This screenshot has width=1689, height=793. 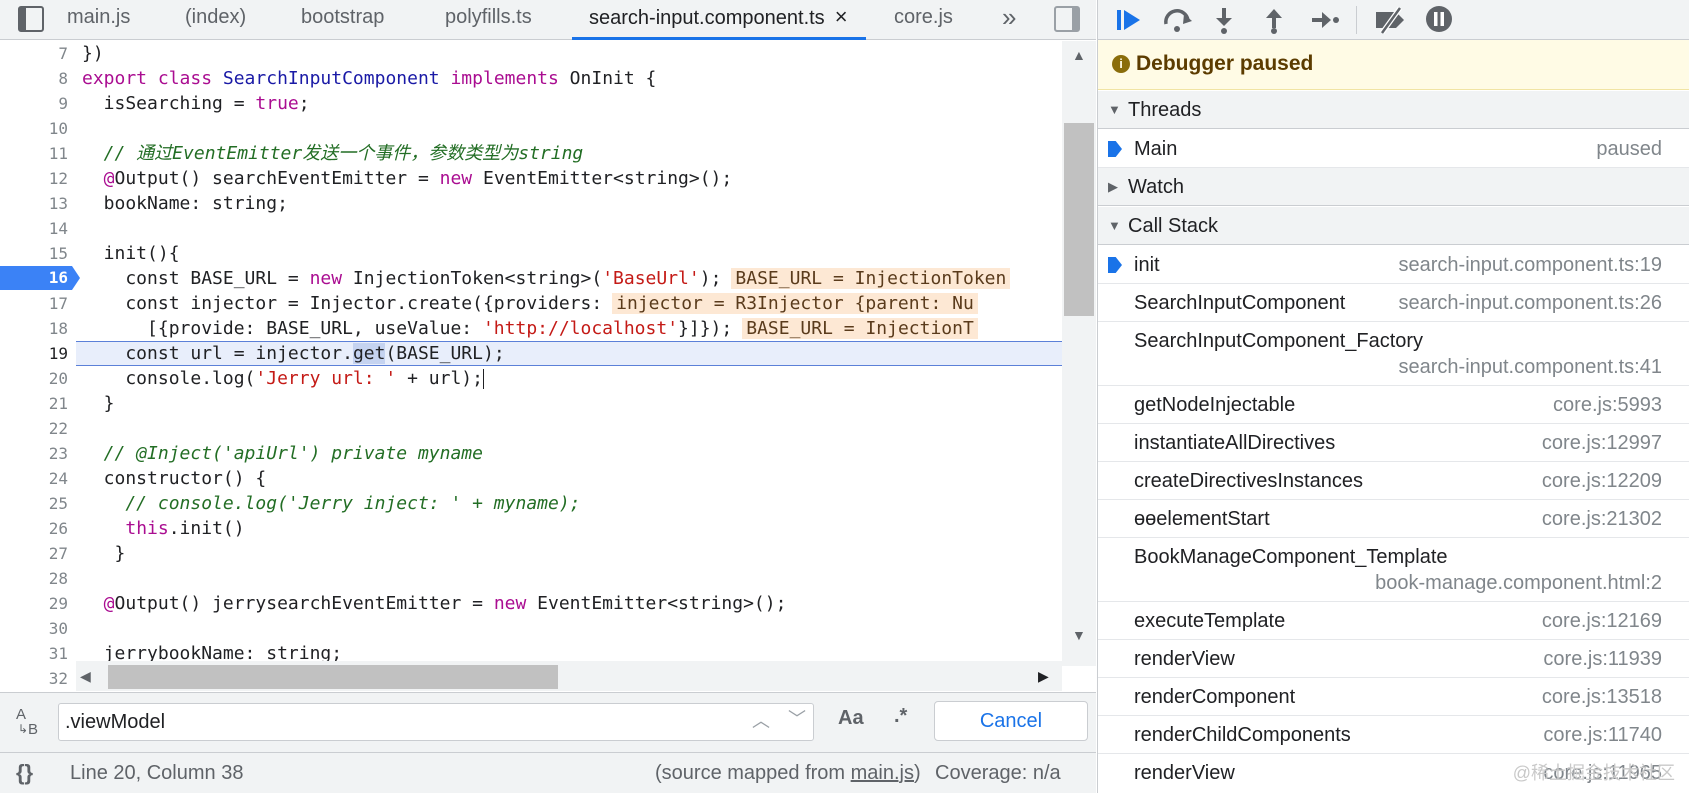 What do you see at coordinates (34, 678) in the screenshot?
I see `line-number: 32` at bounding box center [34, 678].